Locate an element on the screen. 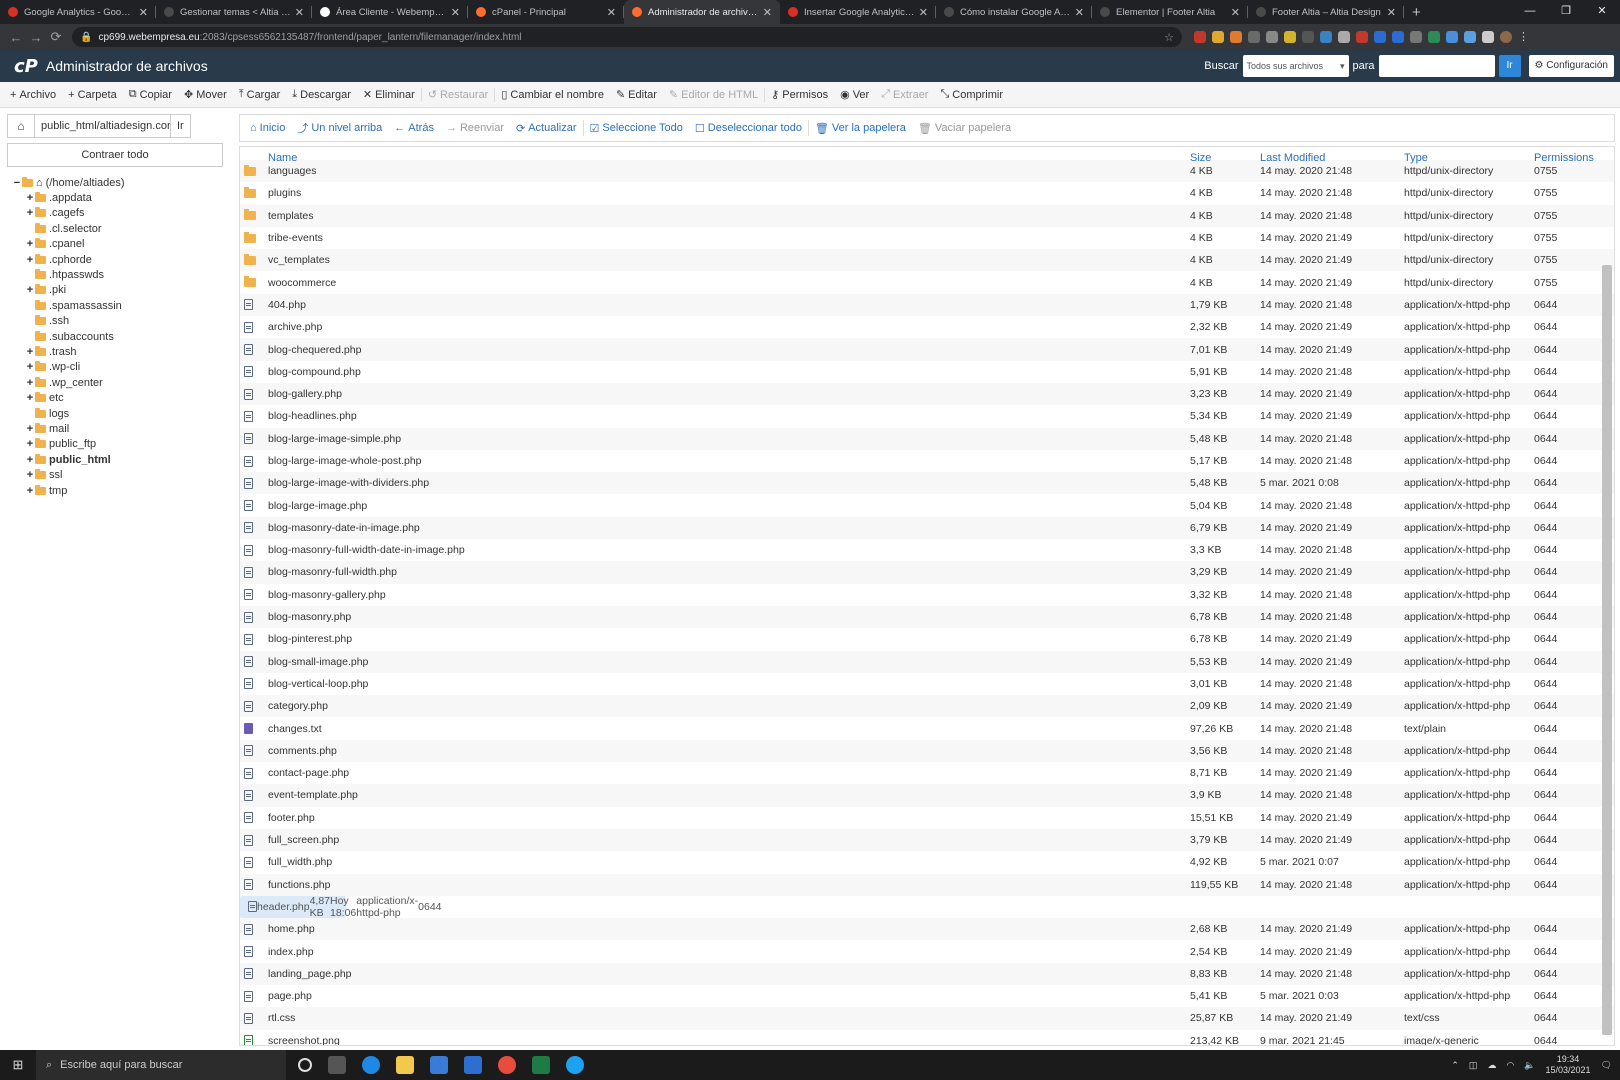 This screenshot has height=1080, width=1620. tree-item: + public_ftp is located at coordinates (122, 444).